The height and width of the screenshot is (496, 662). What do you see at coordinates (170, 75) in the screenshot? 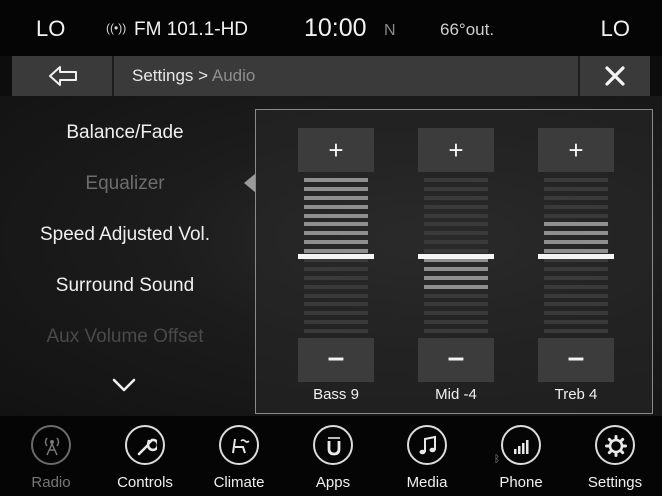
I see `breadcrumb-parent: Settings >` at bounding box center [170, 75].